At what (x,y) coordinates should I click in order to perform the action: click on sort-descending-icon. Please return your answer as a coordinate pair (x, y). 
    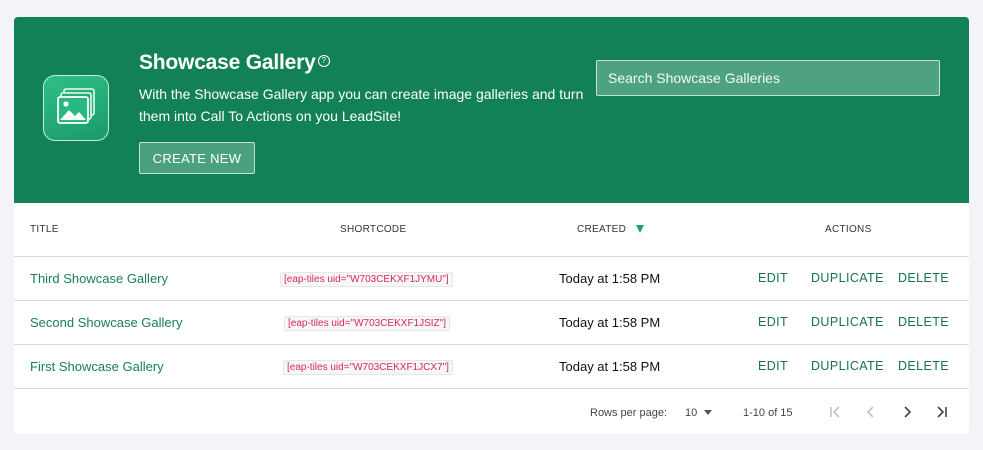
    Looking at the image, I should click on (640, 229).